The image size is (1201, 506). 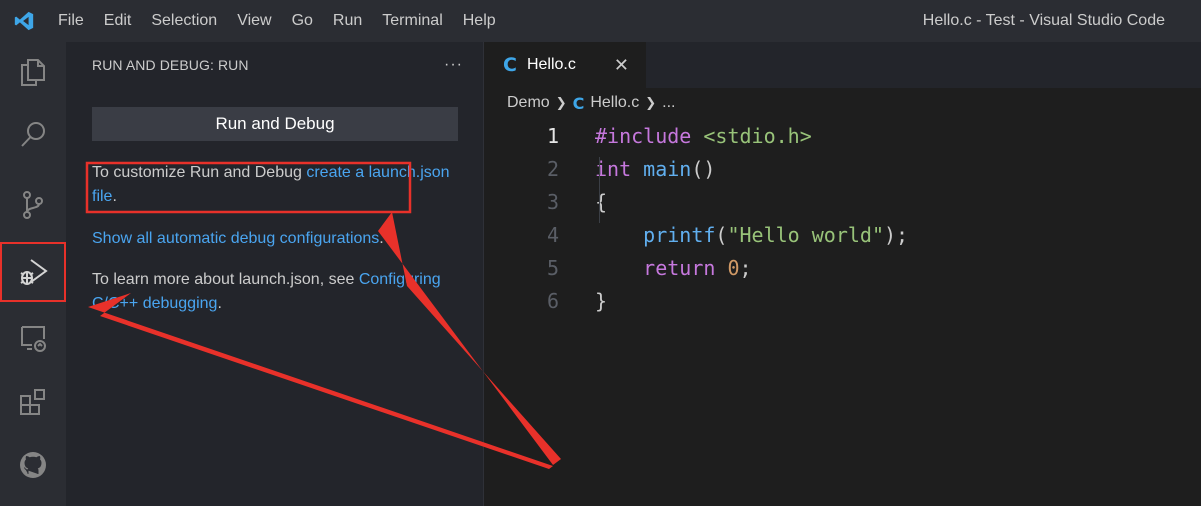 What do you see at coordinates (274, 65) in the screenshot?
I see `sidebar-header: RUN AND DEBUG: RUN ···` at bounding box center [274, 65].